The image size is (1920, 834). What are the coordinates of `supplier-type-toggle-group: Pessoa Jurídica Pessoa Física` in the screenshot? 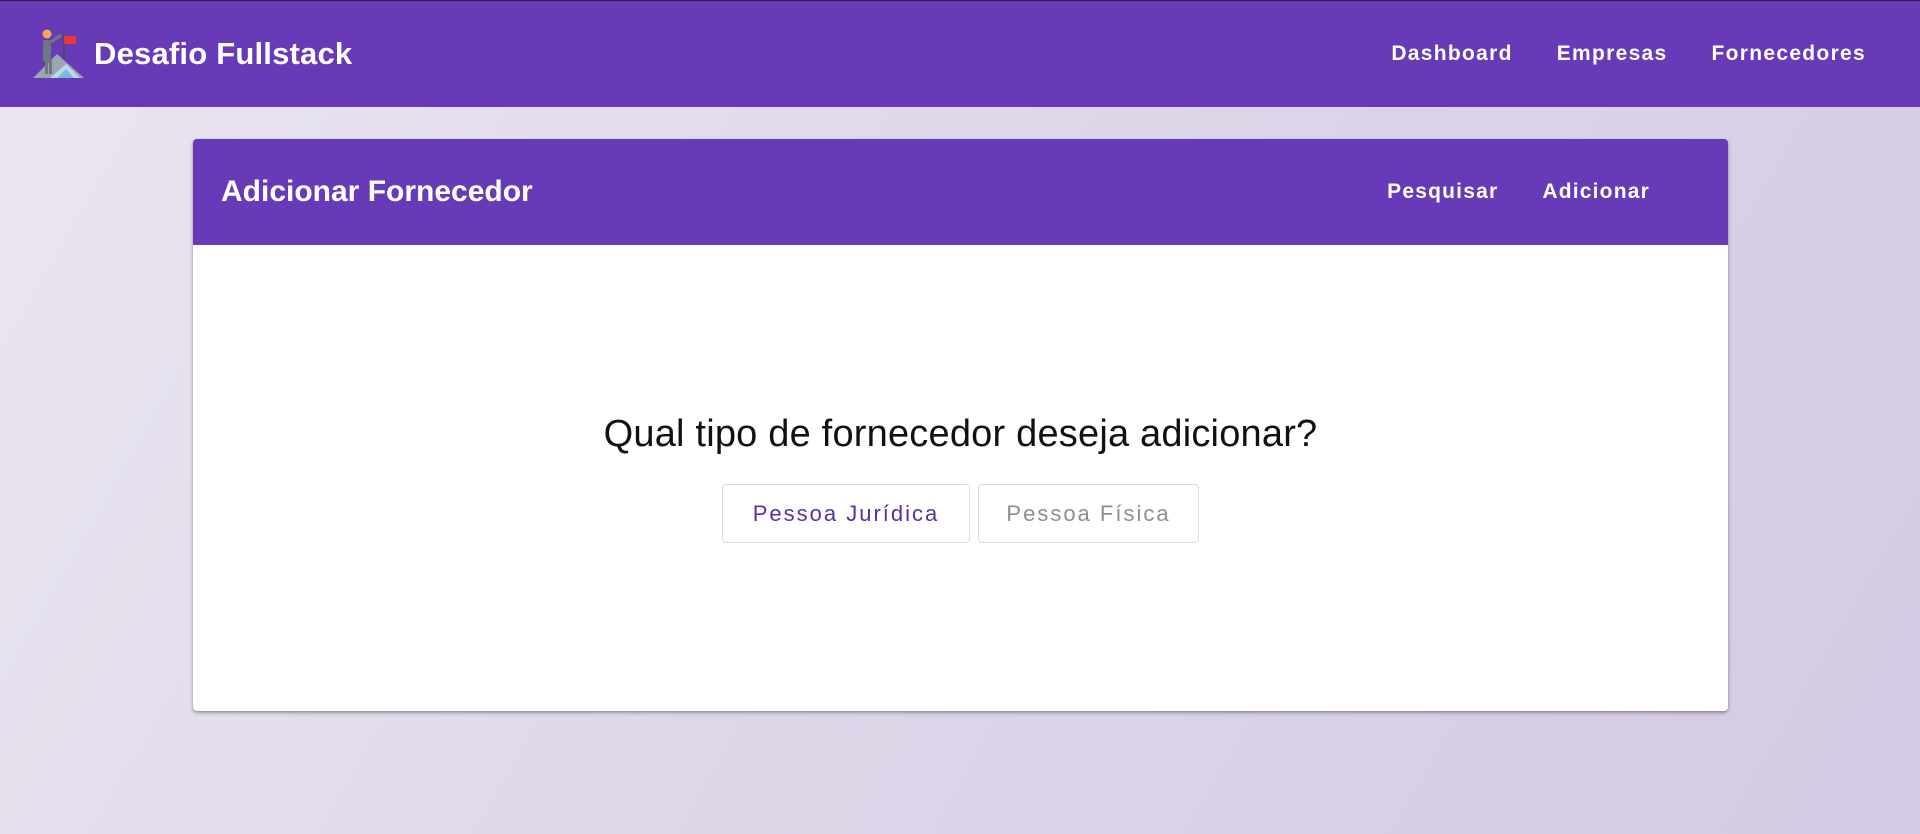 It's located at (960, 513).